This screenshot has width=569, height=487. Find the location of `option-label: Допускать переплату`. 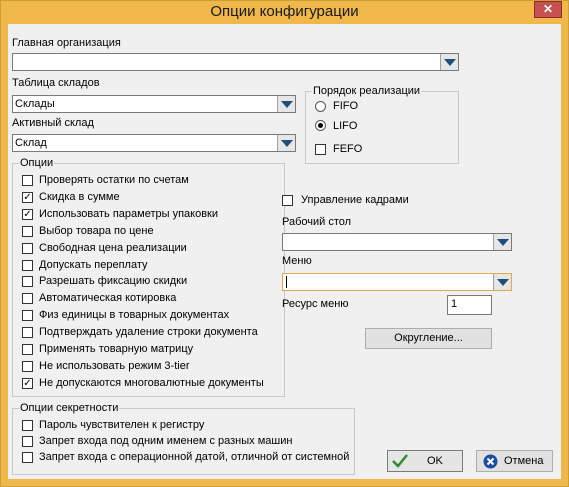

option-label: Допускать переплату is located at coordinates (93, 265).